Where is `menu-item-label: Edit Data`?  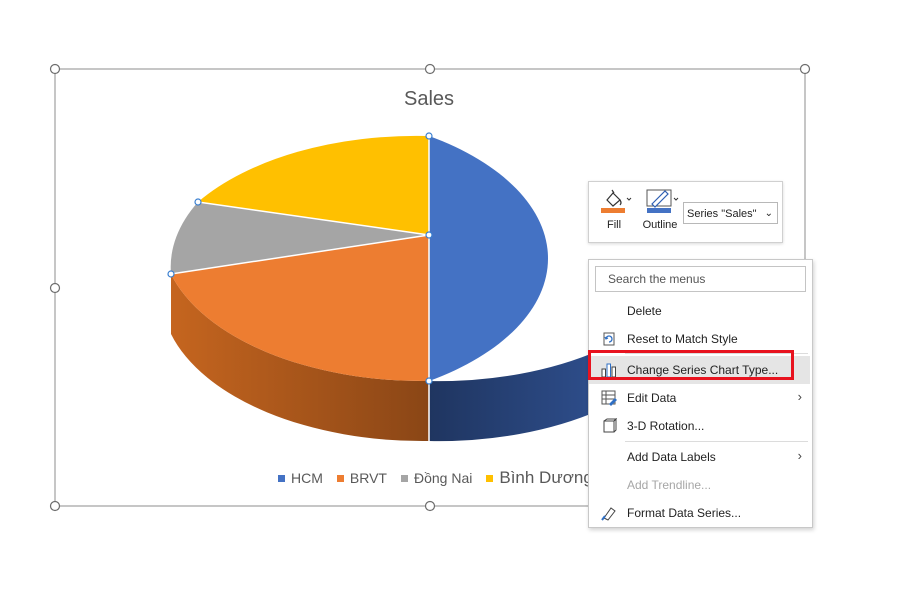
menu-item-label: Edit Data is located at coordinates (652, 398).